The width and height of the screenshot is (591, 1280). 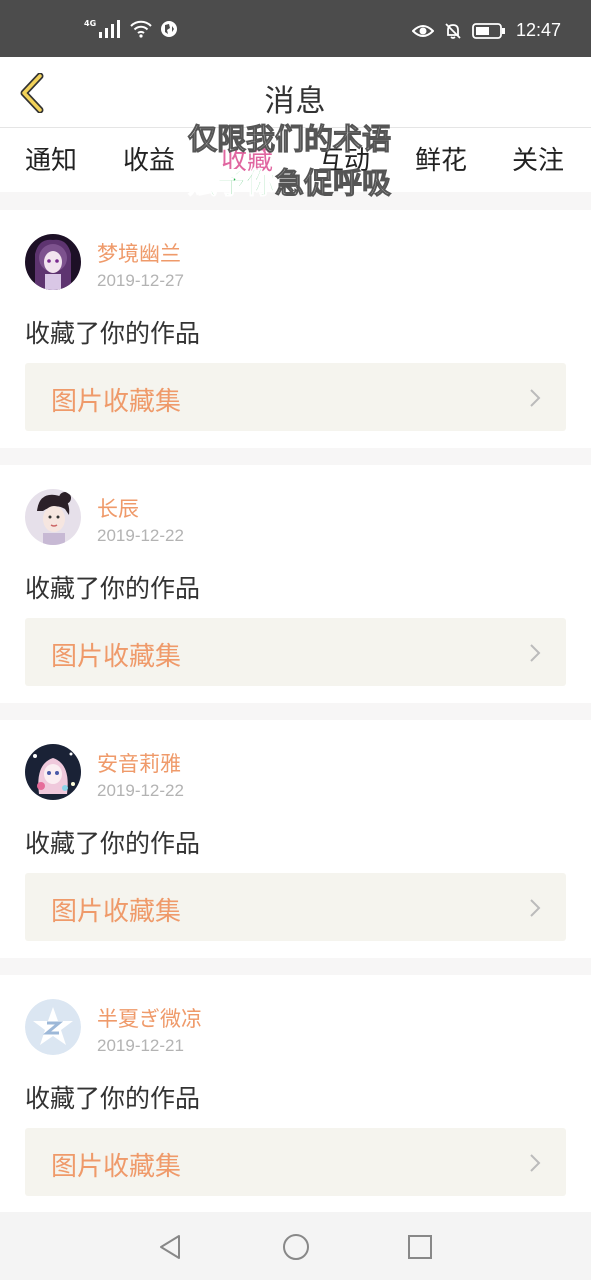 What do you see at coordinates (420, 1247) in the screenshot?
I see `recents-square-icon` at bounding box center [420, 1247].